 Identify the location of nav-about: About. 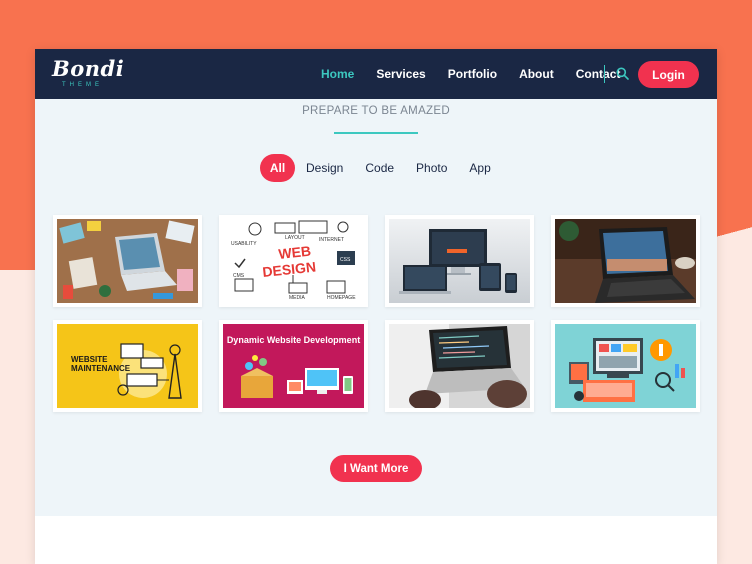
(536, 74).